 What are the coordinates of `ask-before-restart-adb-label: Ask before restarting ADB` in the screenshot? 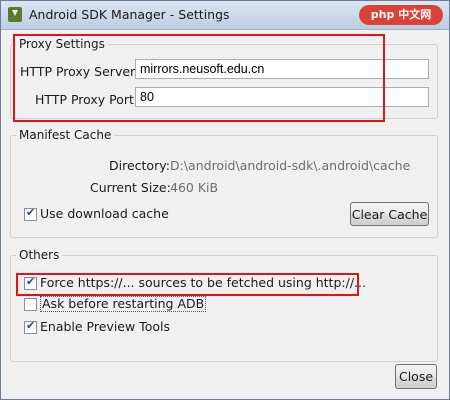 It's located at (123, 304).